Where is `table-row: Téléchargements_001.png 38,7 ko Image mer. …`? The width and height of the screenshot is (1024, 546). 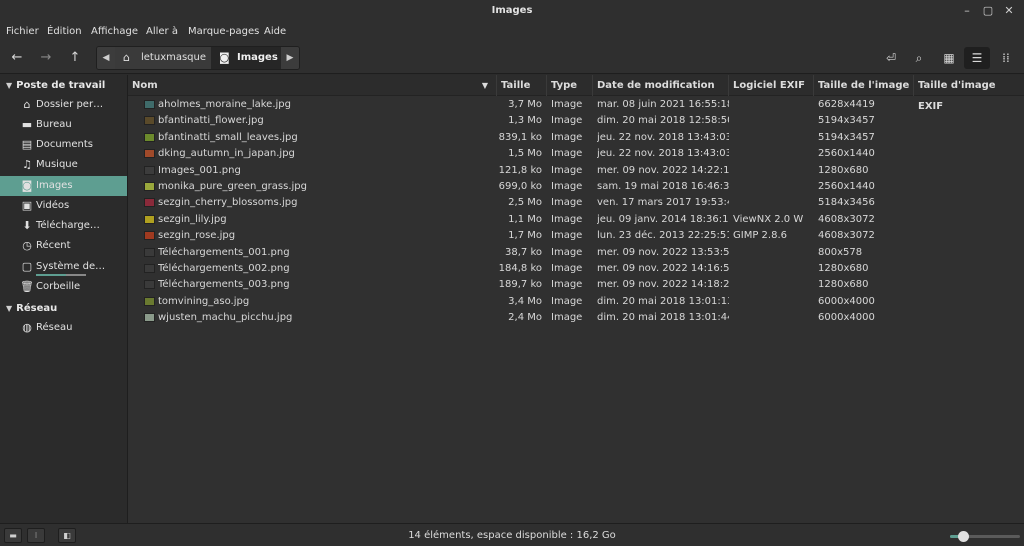
table-row: Téléchargements_001.png 38,7 ko Image mer. … is located at coordinates (576, 253).